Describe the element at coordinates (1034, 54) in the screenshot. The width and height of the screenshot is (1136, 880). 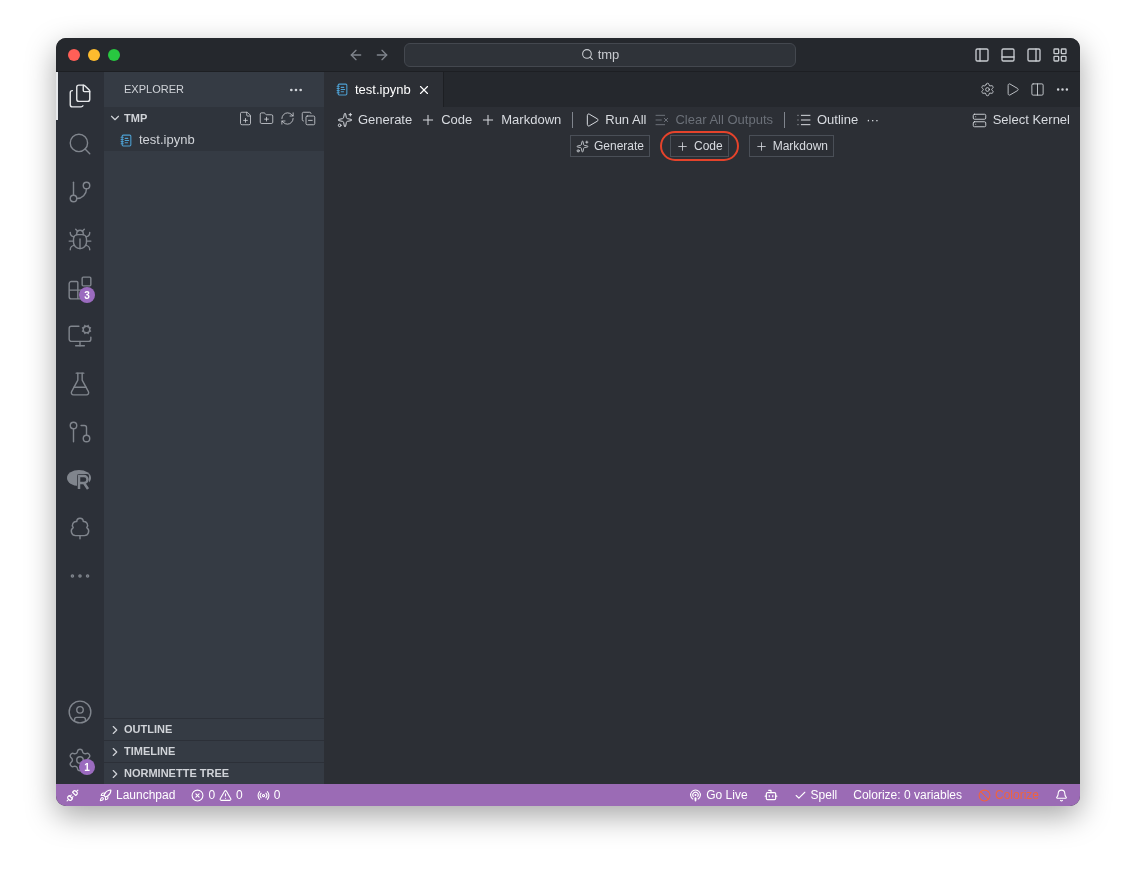
I see `panel-right-icon` at that location.